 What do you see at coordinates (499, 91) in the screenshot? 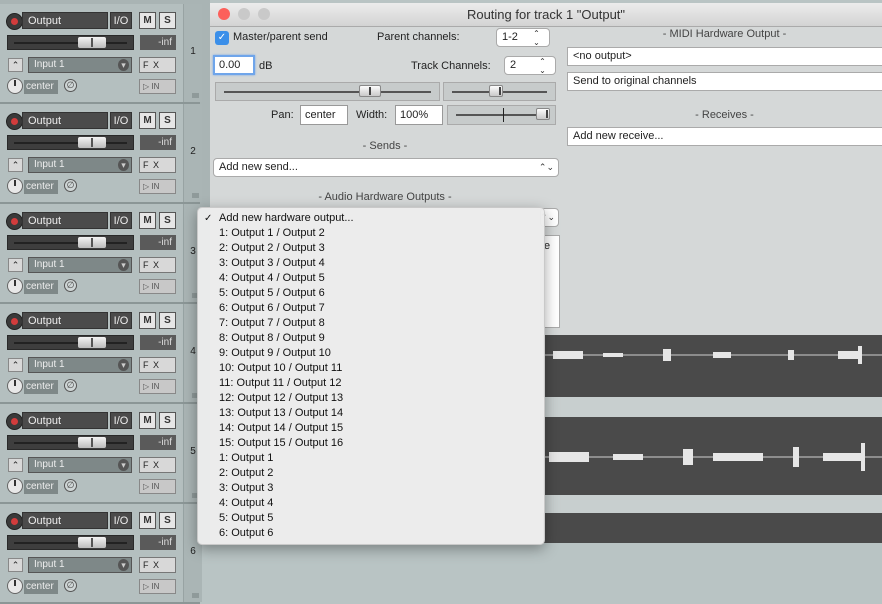
I see `pan-slider` at bounding box center [499, 91].